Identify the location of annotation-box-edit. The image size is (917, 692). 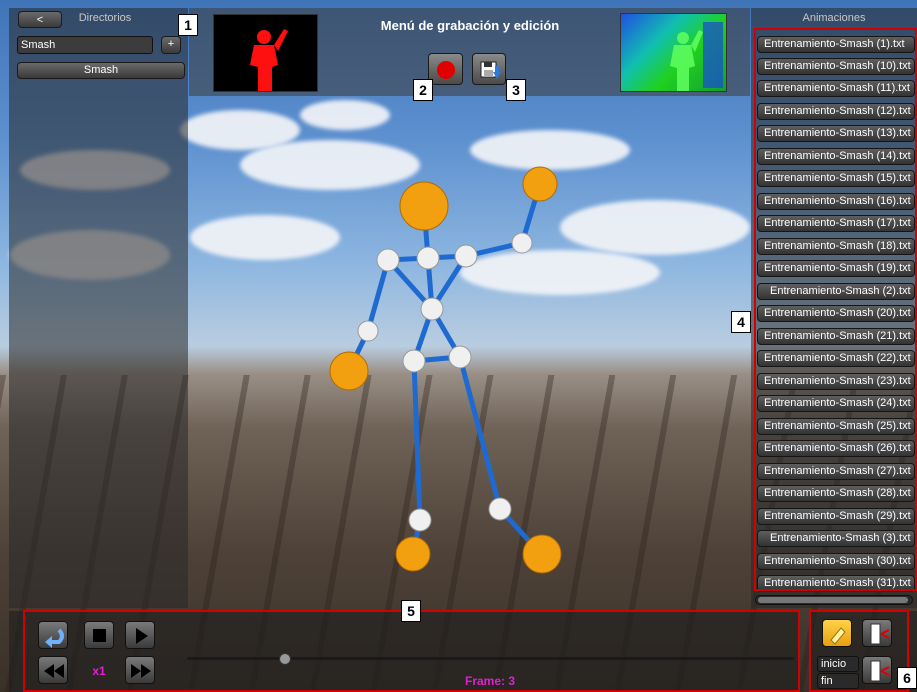
(859, 651).